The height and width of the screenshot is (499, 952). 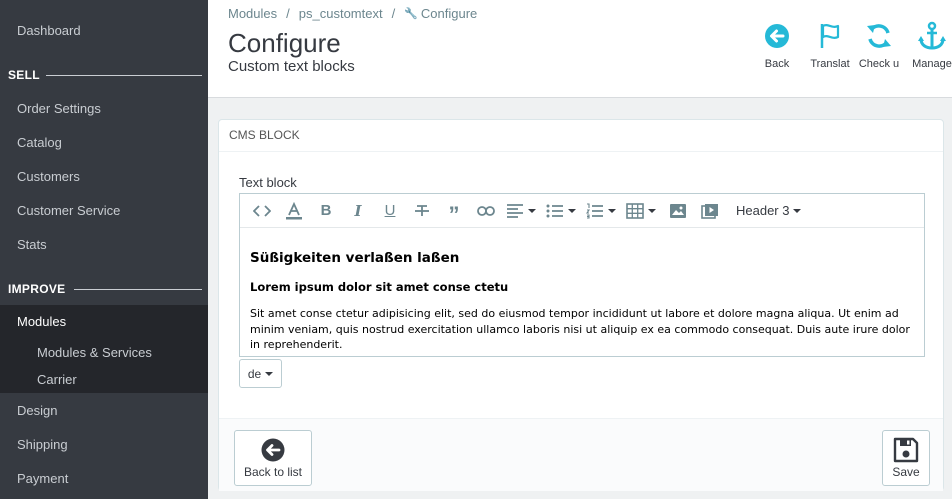 What do you see at coordinates (104, 379) in the screenshot?
I see `sidebar-subitem-carrier: Carrier` at bounding box center [104, 379].